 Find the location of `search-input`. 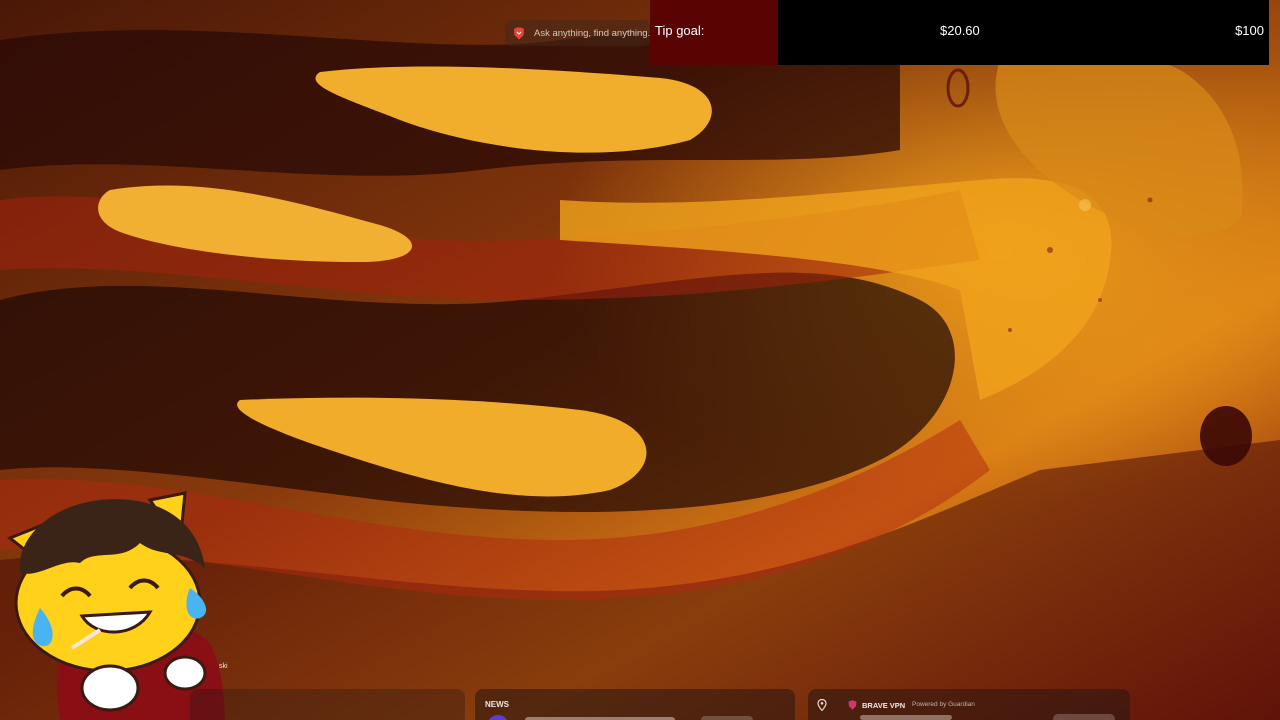

search-input is located at coordinates (592, 33).